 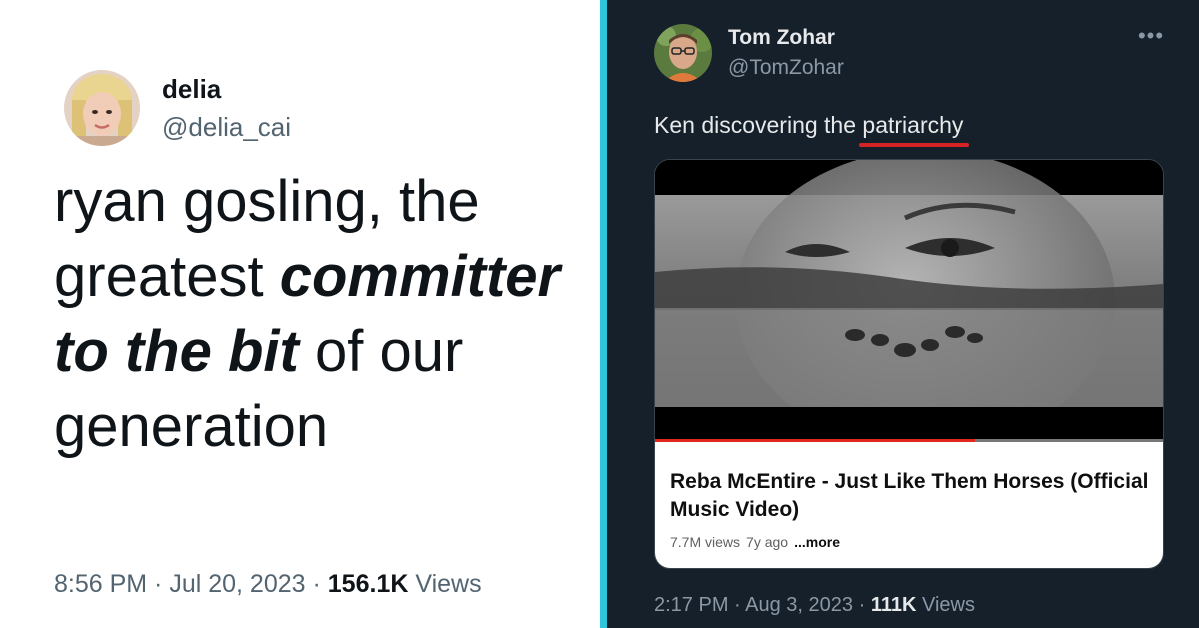 I want to click on tweet-text-underlined: patriarchy, so click(x=914, y=129).